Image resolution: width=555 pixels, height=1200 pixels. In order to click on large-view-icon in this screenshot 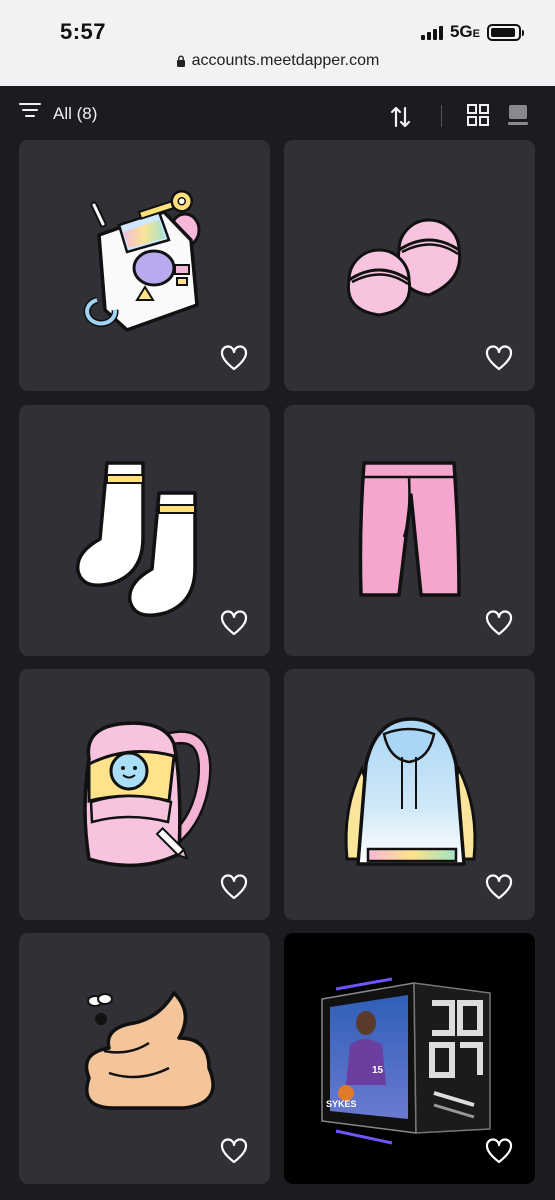, I will do `click(518, 115)`.